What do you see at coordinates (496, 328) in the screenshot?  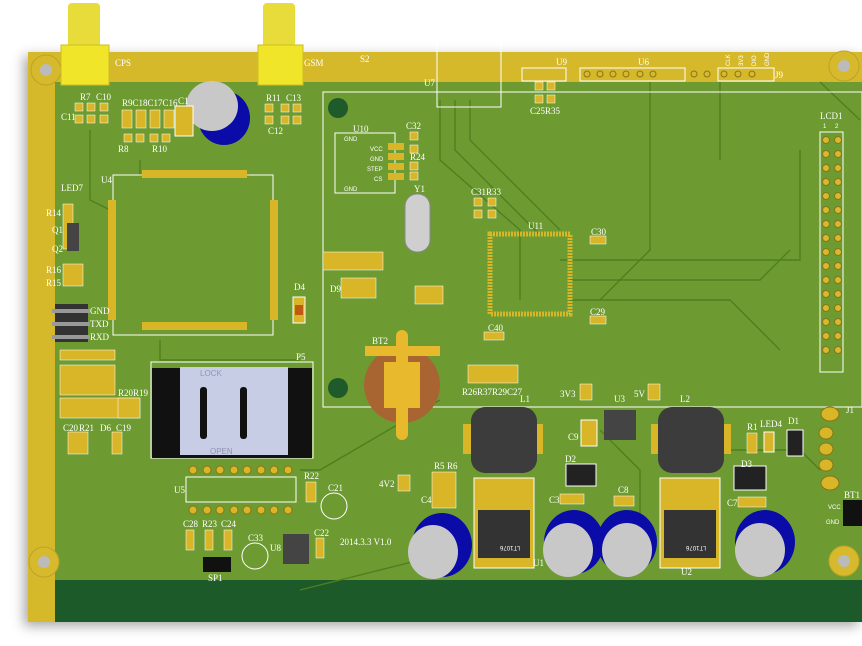 I see `label-c40: C40` at bounding box center [496, 328].